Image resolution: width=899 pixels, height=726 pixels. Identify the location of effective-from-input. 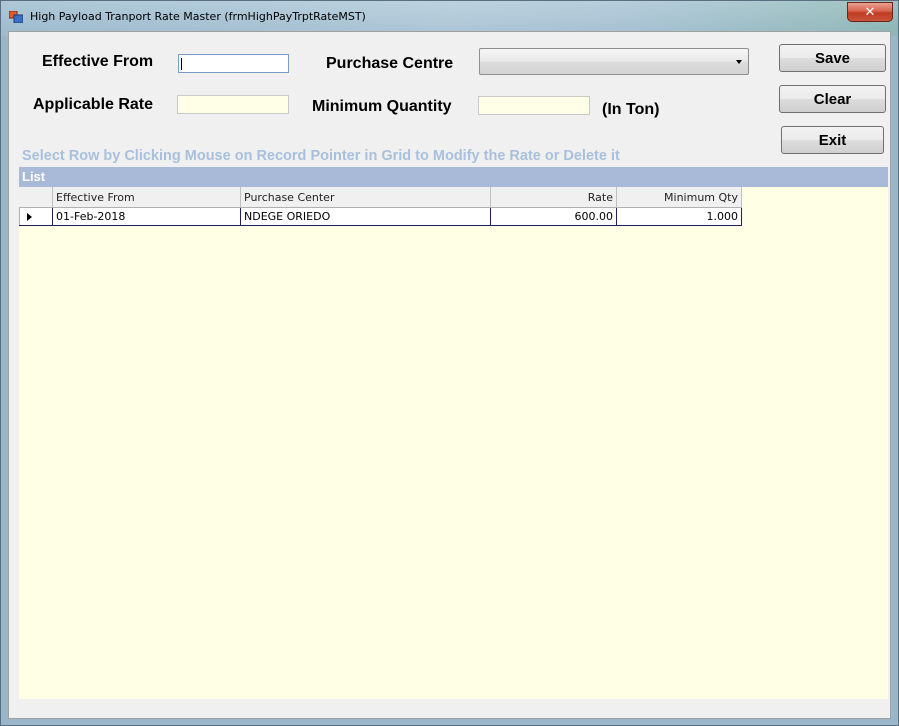
(233, 63).